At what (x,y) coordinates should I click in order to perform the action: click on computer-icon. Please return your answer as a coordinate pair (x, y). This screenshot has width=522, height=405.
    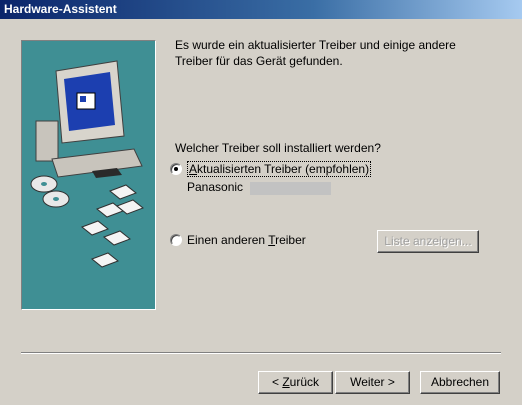
    Looking at the image, I should click on (89, 119).